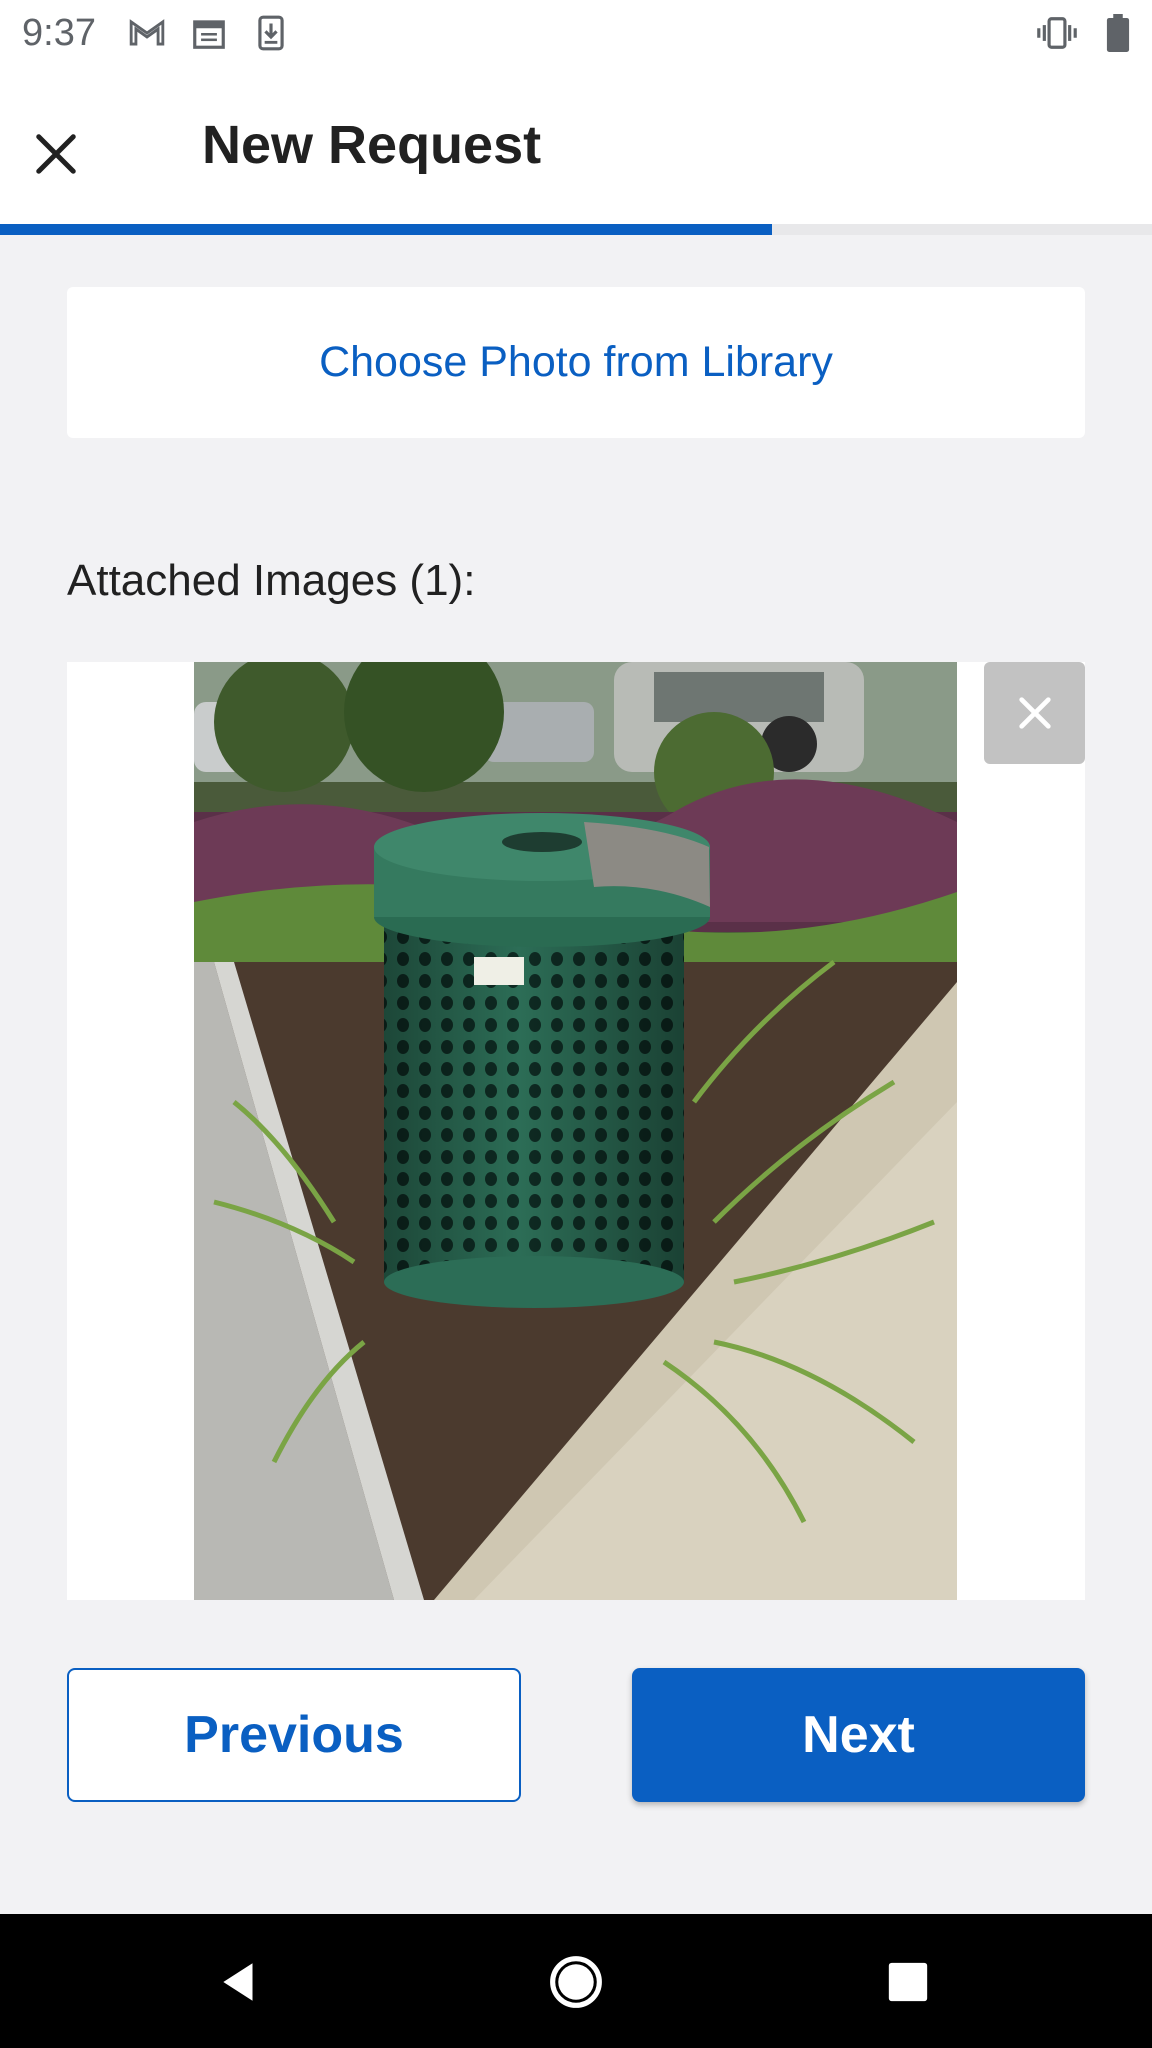  What do you see at coordinates (1118, 33) in the screenshot?
I see `battery-icon` at bounding box center [1118, 33].